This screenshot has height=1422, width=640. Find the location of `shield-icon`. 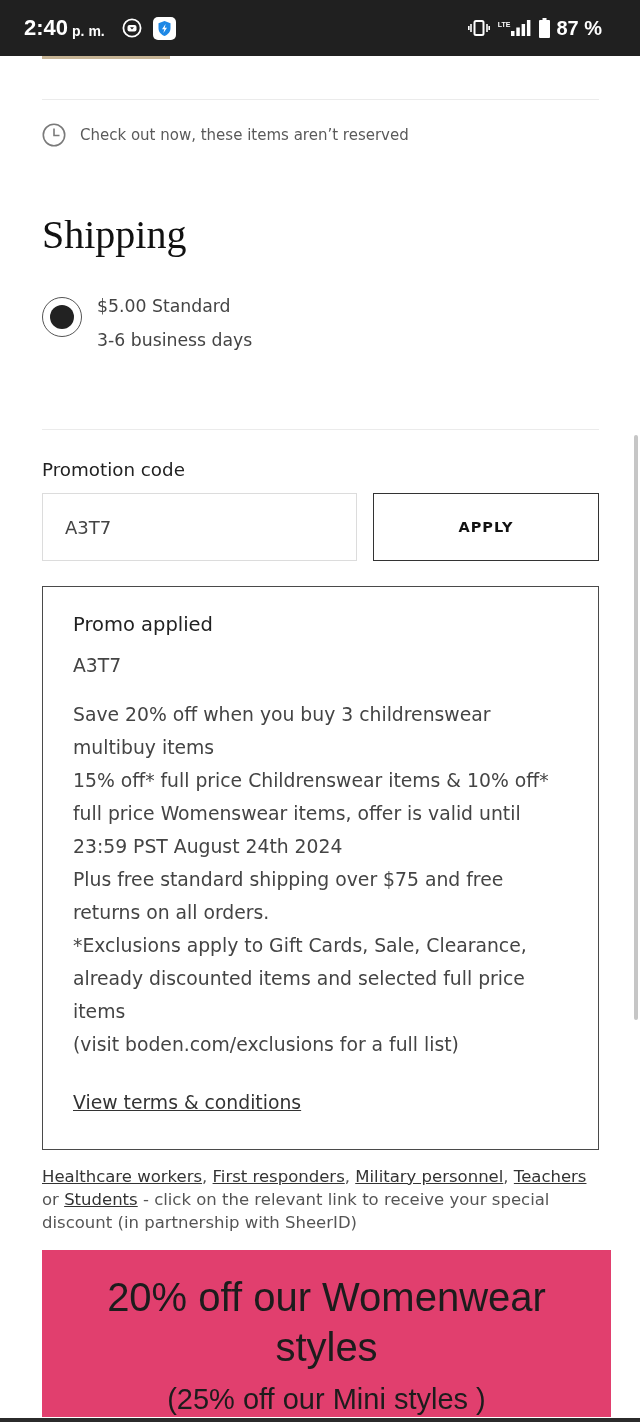

shield-icon is located at coordinates (164, 28).